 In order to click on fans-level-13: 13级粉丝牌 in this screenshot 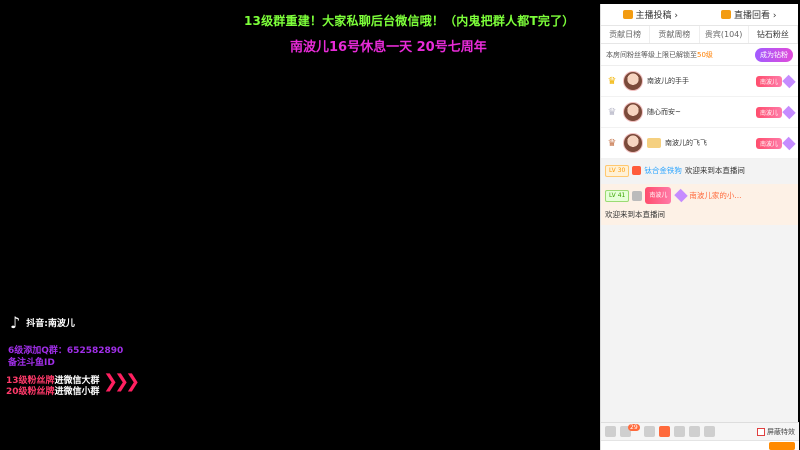, I will do `click(30, 381)`.